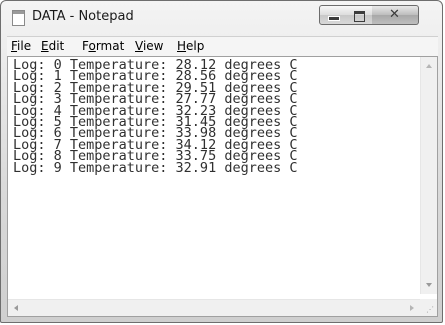  Describe the element at coordinates (222, 46) in the screenshot. I see `menu-bar: File Edit Format View Help` at that location.